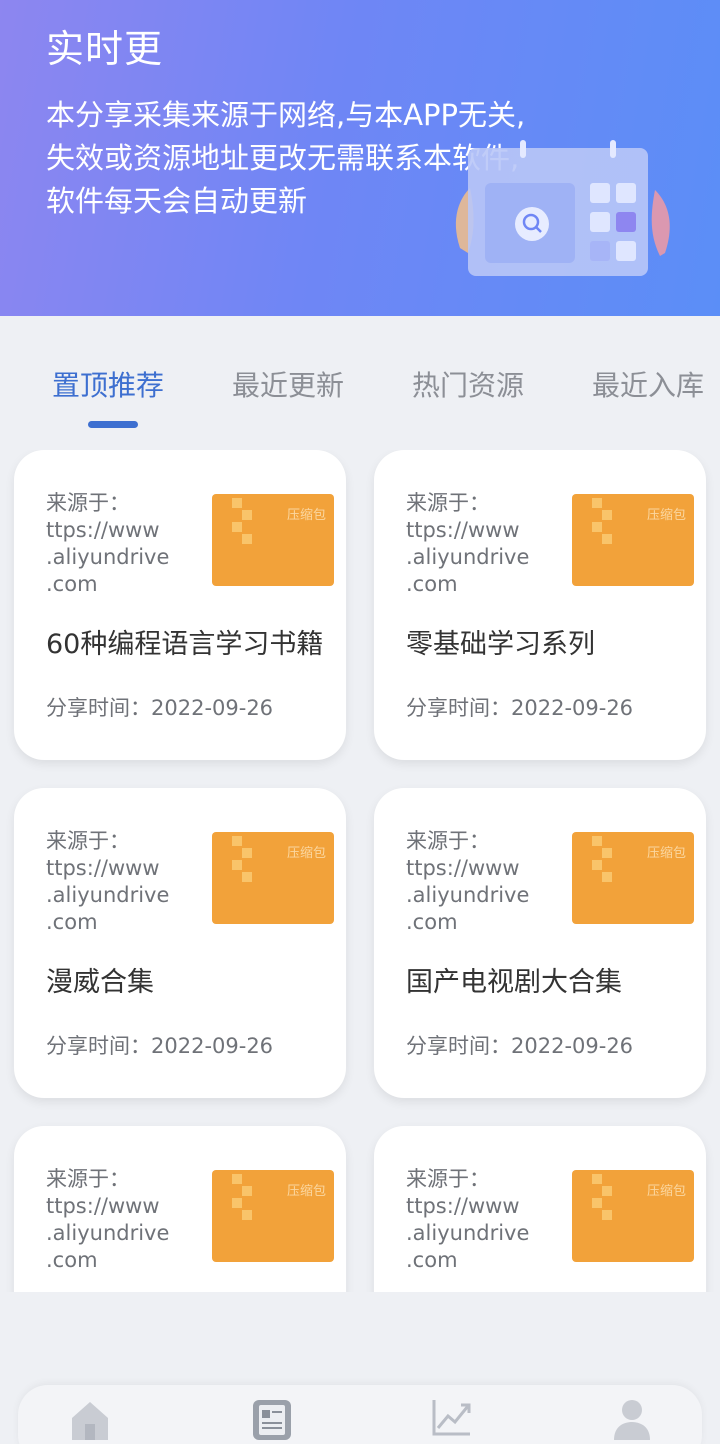  What do you see at coordinates (514, 982) in the screenshot?
I see `resource-title: 国产电视剧大合集` at bounding box center [514, 982].